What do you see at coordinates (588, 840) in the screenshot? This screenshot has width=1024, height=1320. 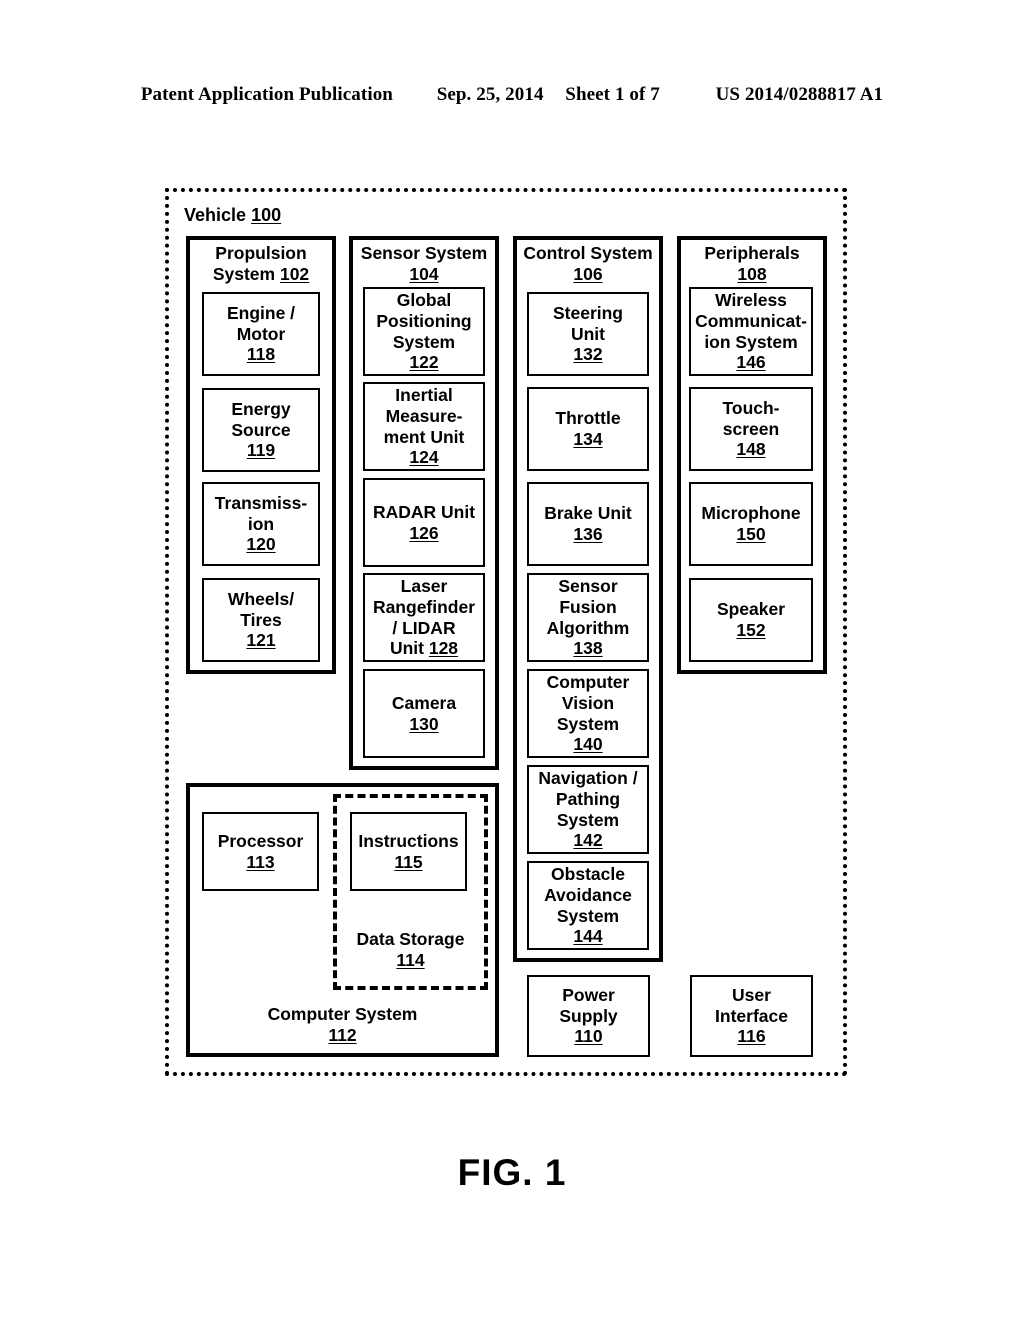 I see `nav-ref: 142` at bounding box center [588, 840].